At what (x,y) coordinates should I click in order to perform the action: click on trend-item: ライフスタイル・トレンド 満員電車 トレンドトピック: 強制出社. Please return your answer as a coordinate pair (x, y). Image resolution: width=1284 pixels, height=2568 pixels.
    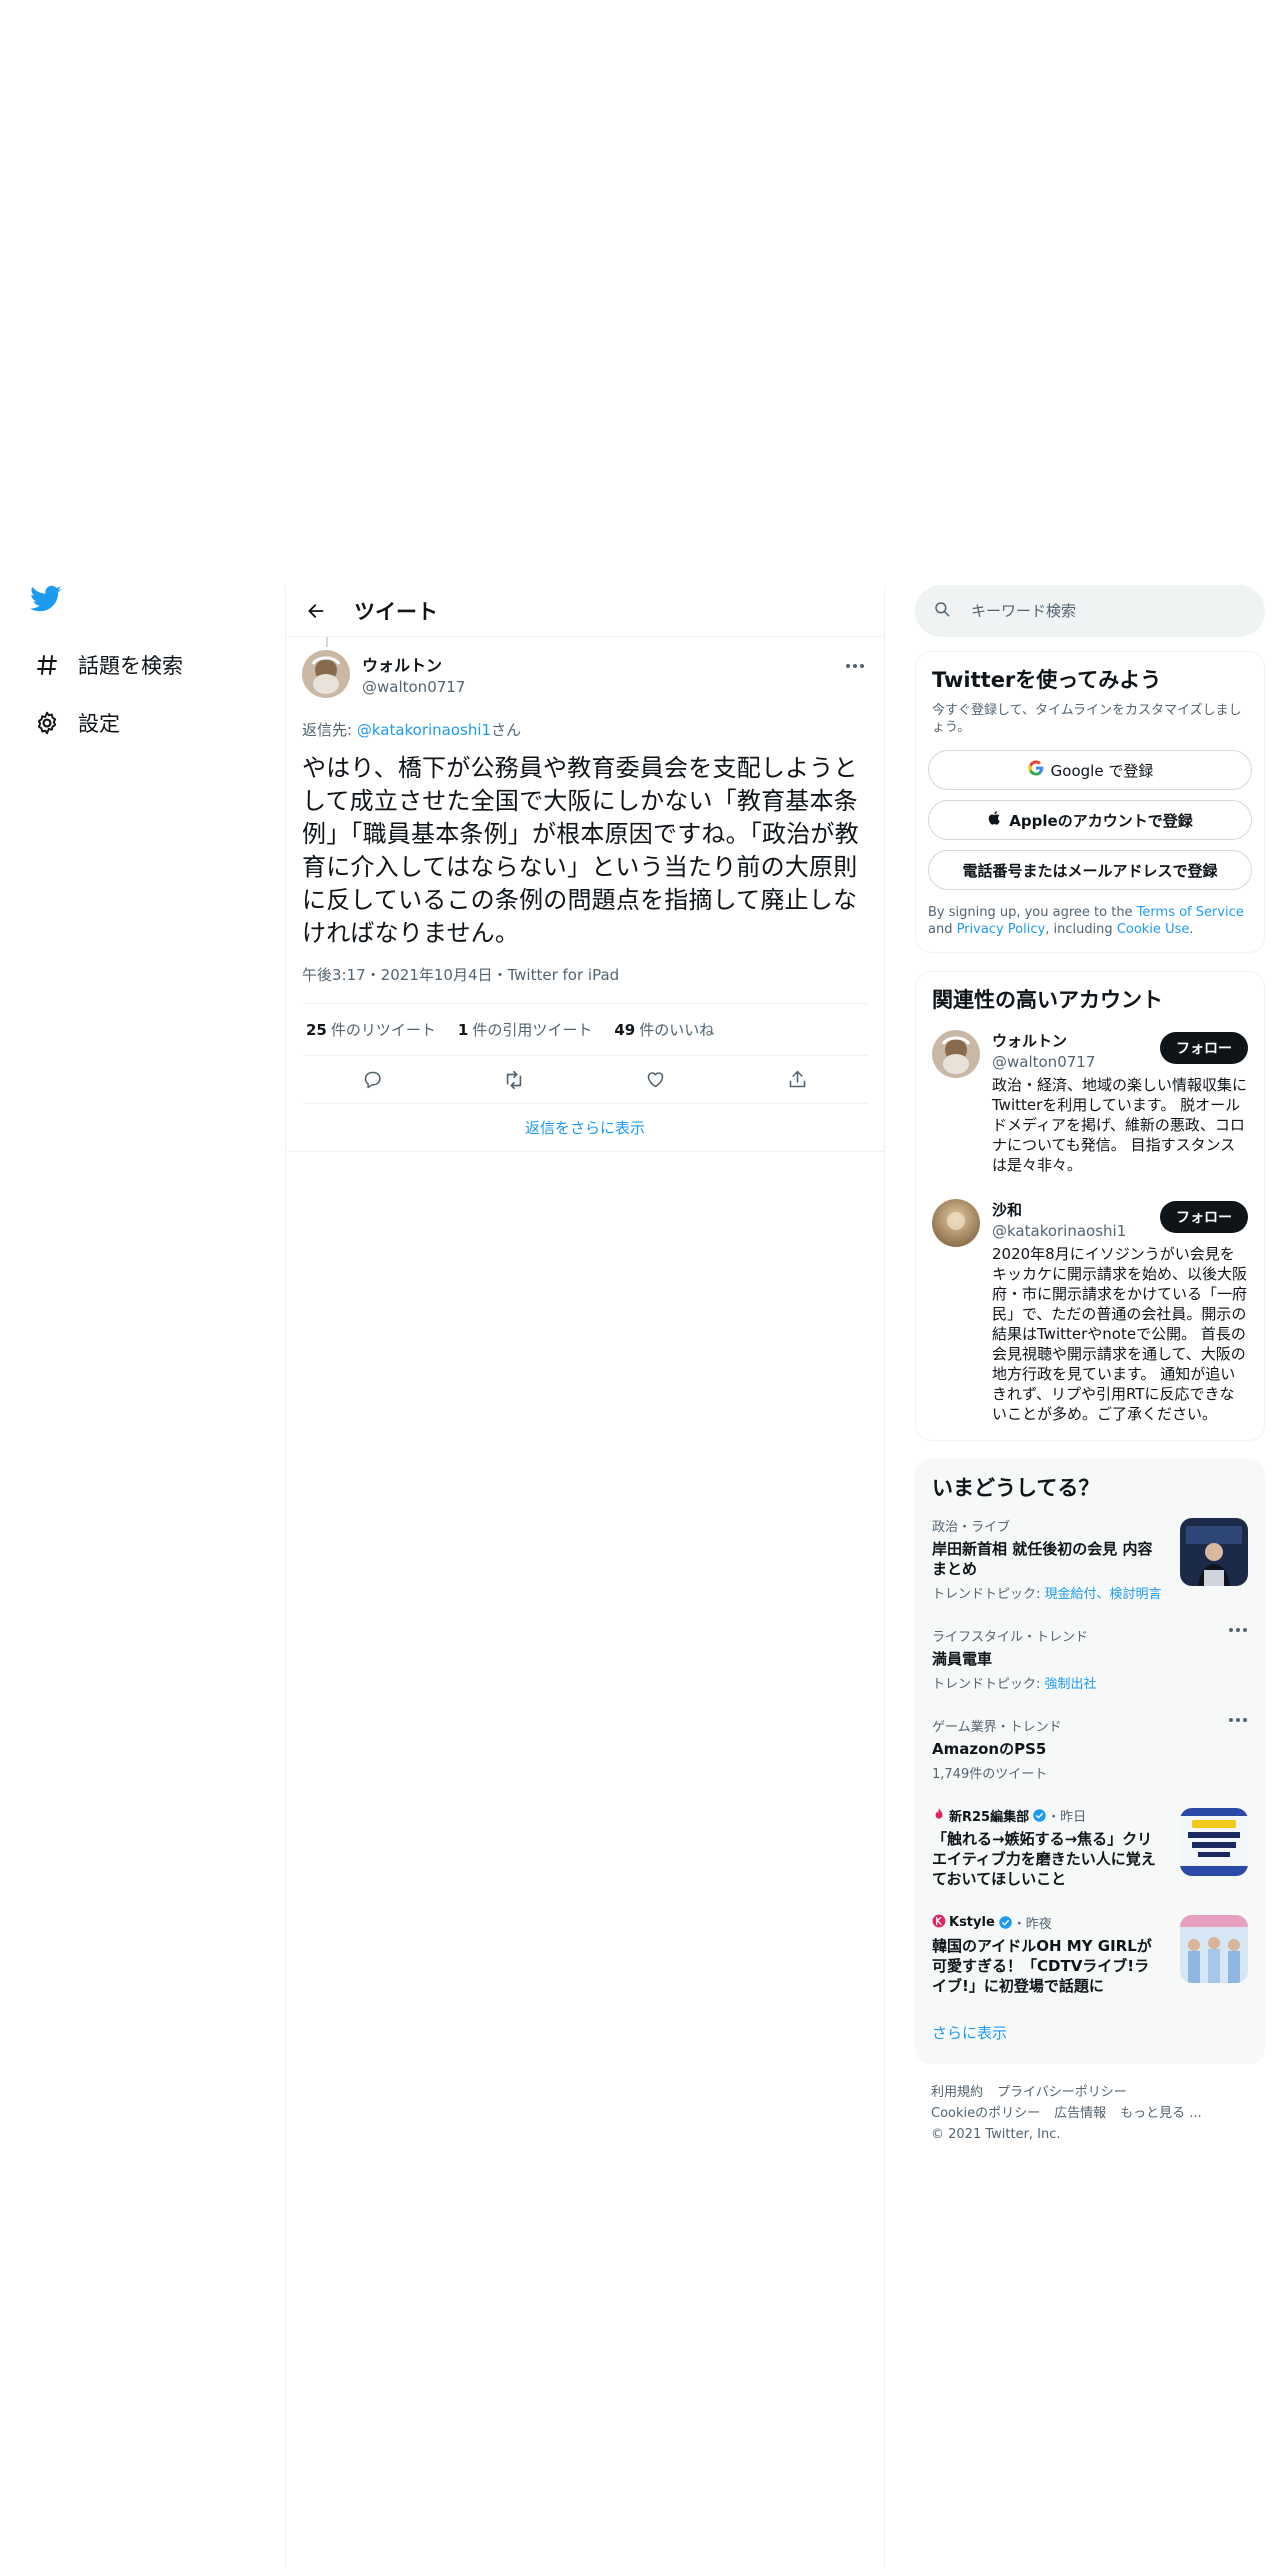
    Looking at the image, I should click on (1090, 1659).